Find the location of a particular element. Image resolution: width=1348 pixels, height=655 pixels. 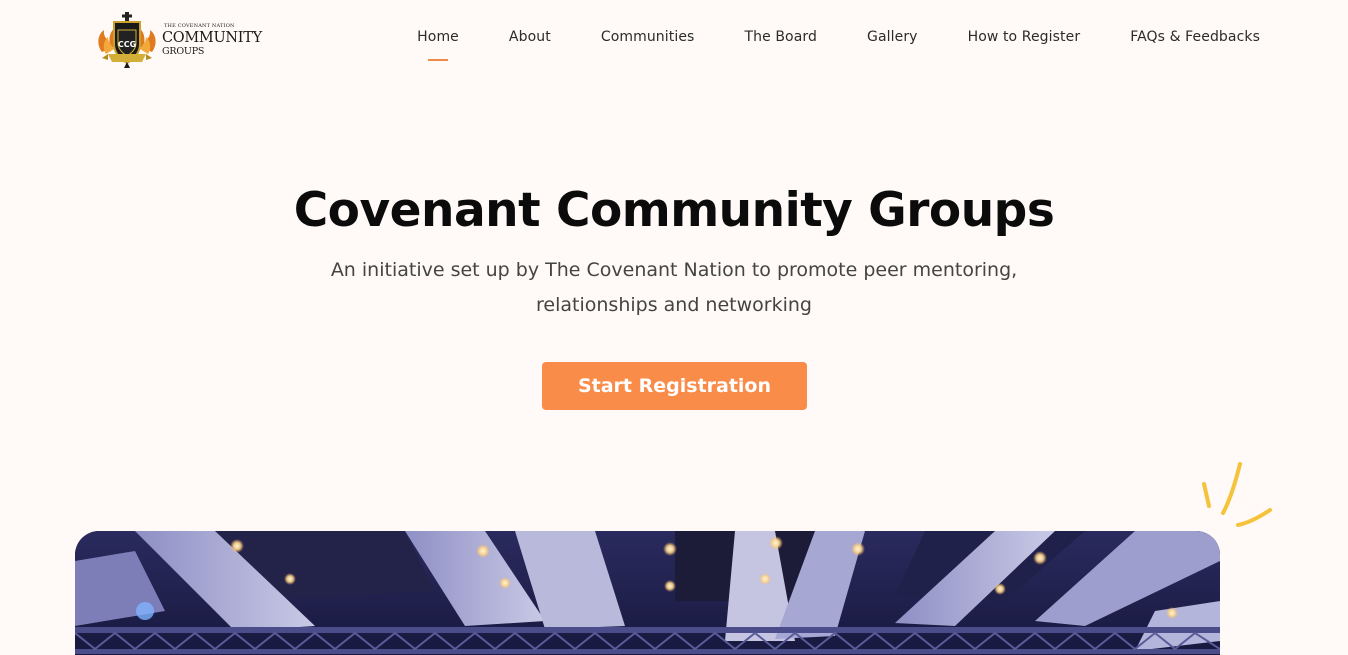

start-registration-button: Start Registration is located at coordinates (674, 386).